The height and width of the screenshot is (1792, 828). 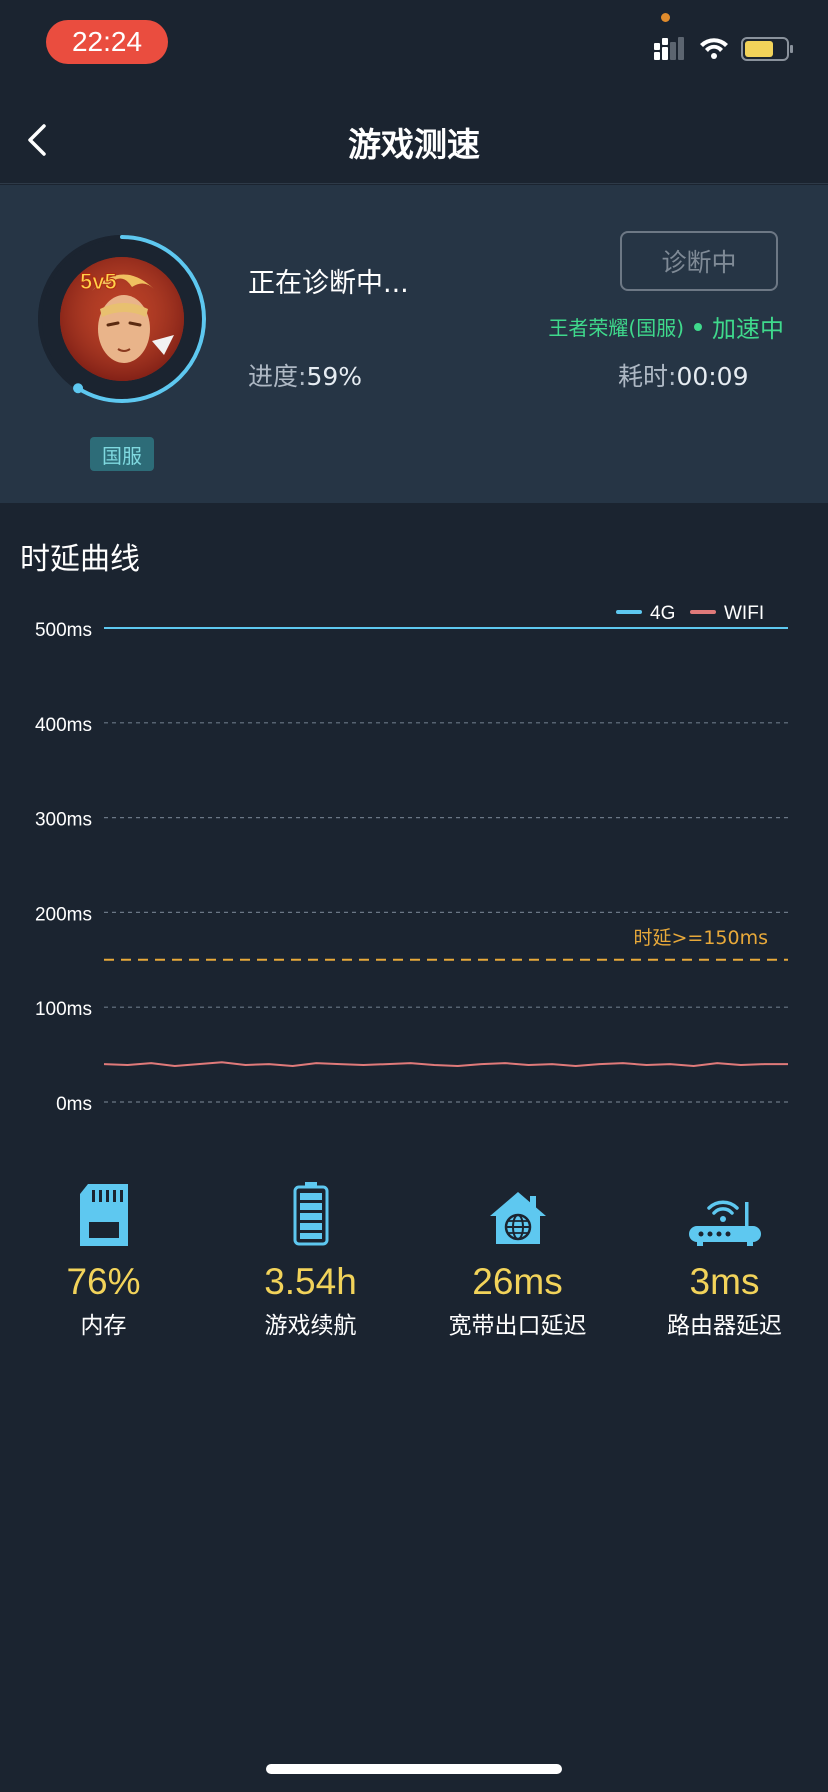 I want to click on elapsed-readout: 耗时:00:09, so click(x=683, y=375).